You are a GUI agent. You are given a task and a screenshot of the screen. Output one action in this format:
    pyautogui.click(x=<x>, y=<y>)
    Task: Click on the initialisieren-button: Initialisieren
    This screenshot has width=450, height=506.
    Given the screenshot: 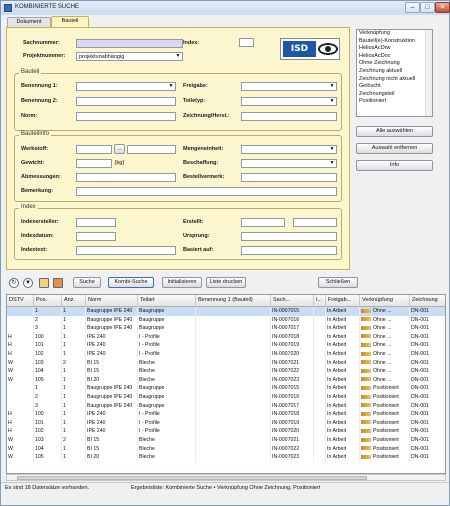 What is the action you would take?
    pyautogui.click(x=182, y=282)
    